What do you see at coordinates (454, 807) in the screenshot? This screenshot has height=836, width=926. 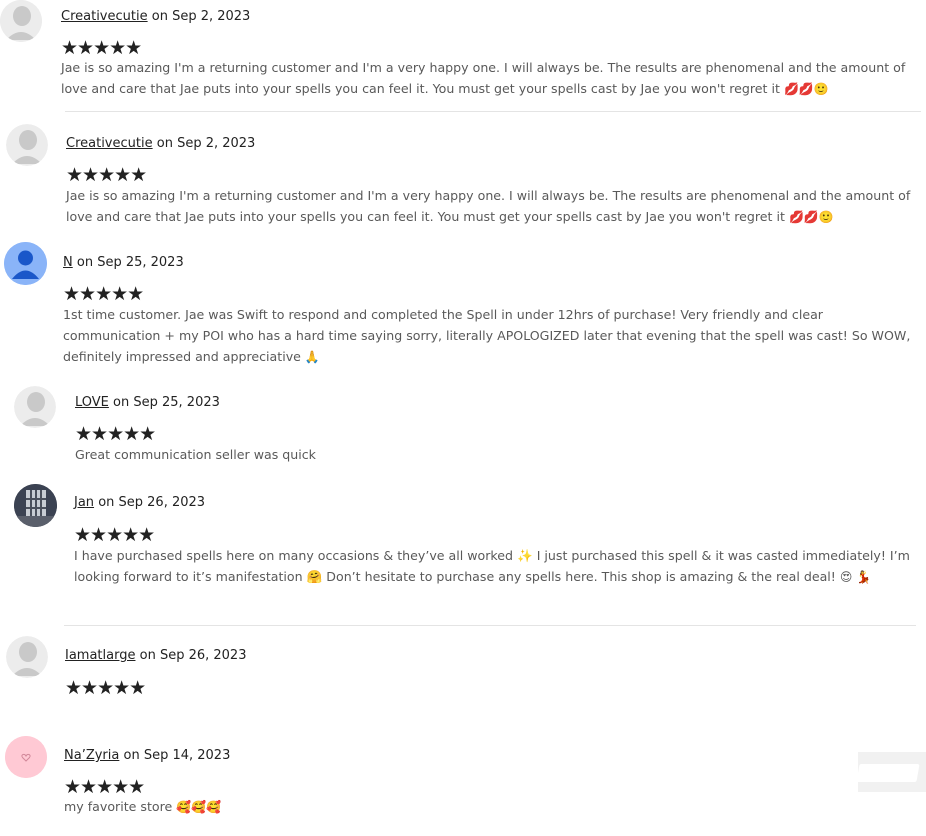 I see `review-text: my favorite store 🥰🥰🥰` at bounding box center [454, 807].